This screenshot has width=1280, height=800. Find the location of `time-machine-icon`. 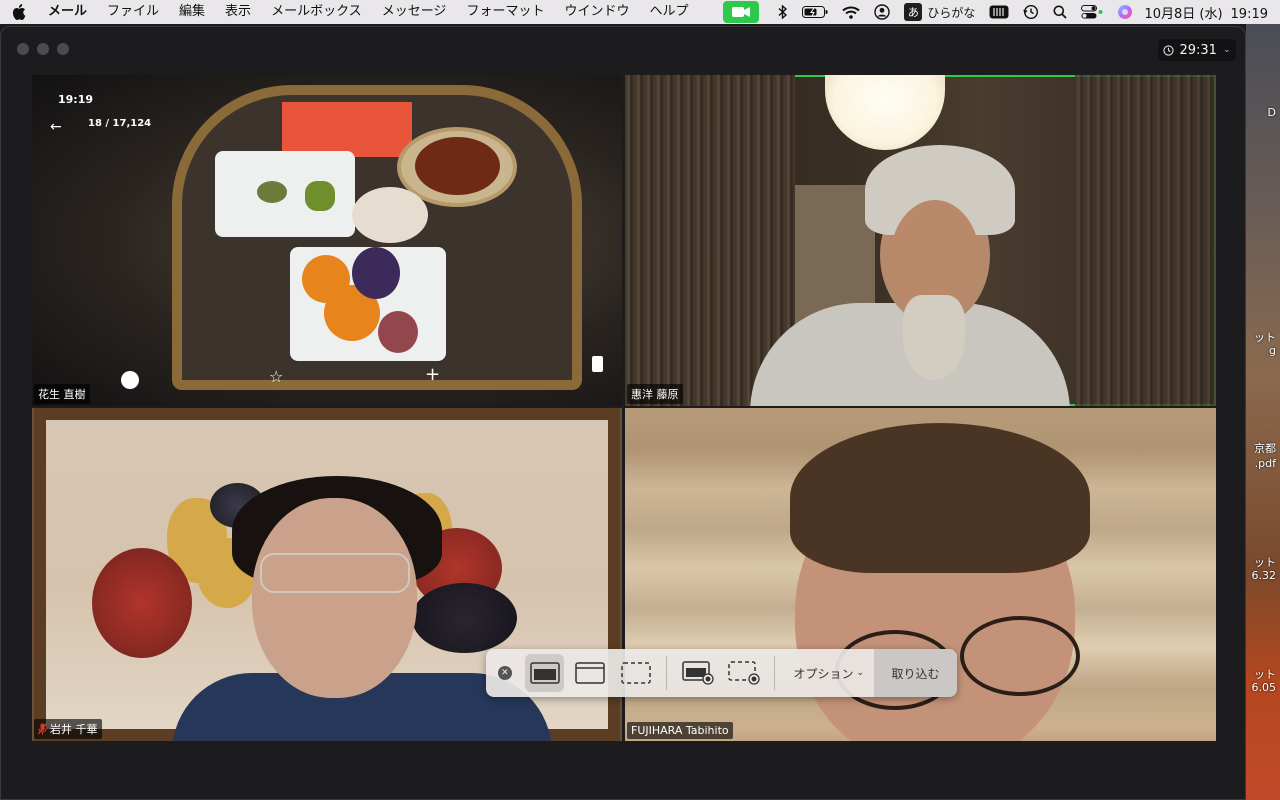

time-machine-icon is located at coordinates (1031, 12).